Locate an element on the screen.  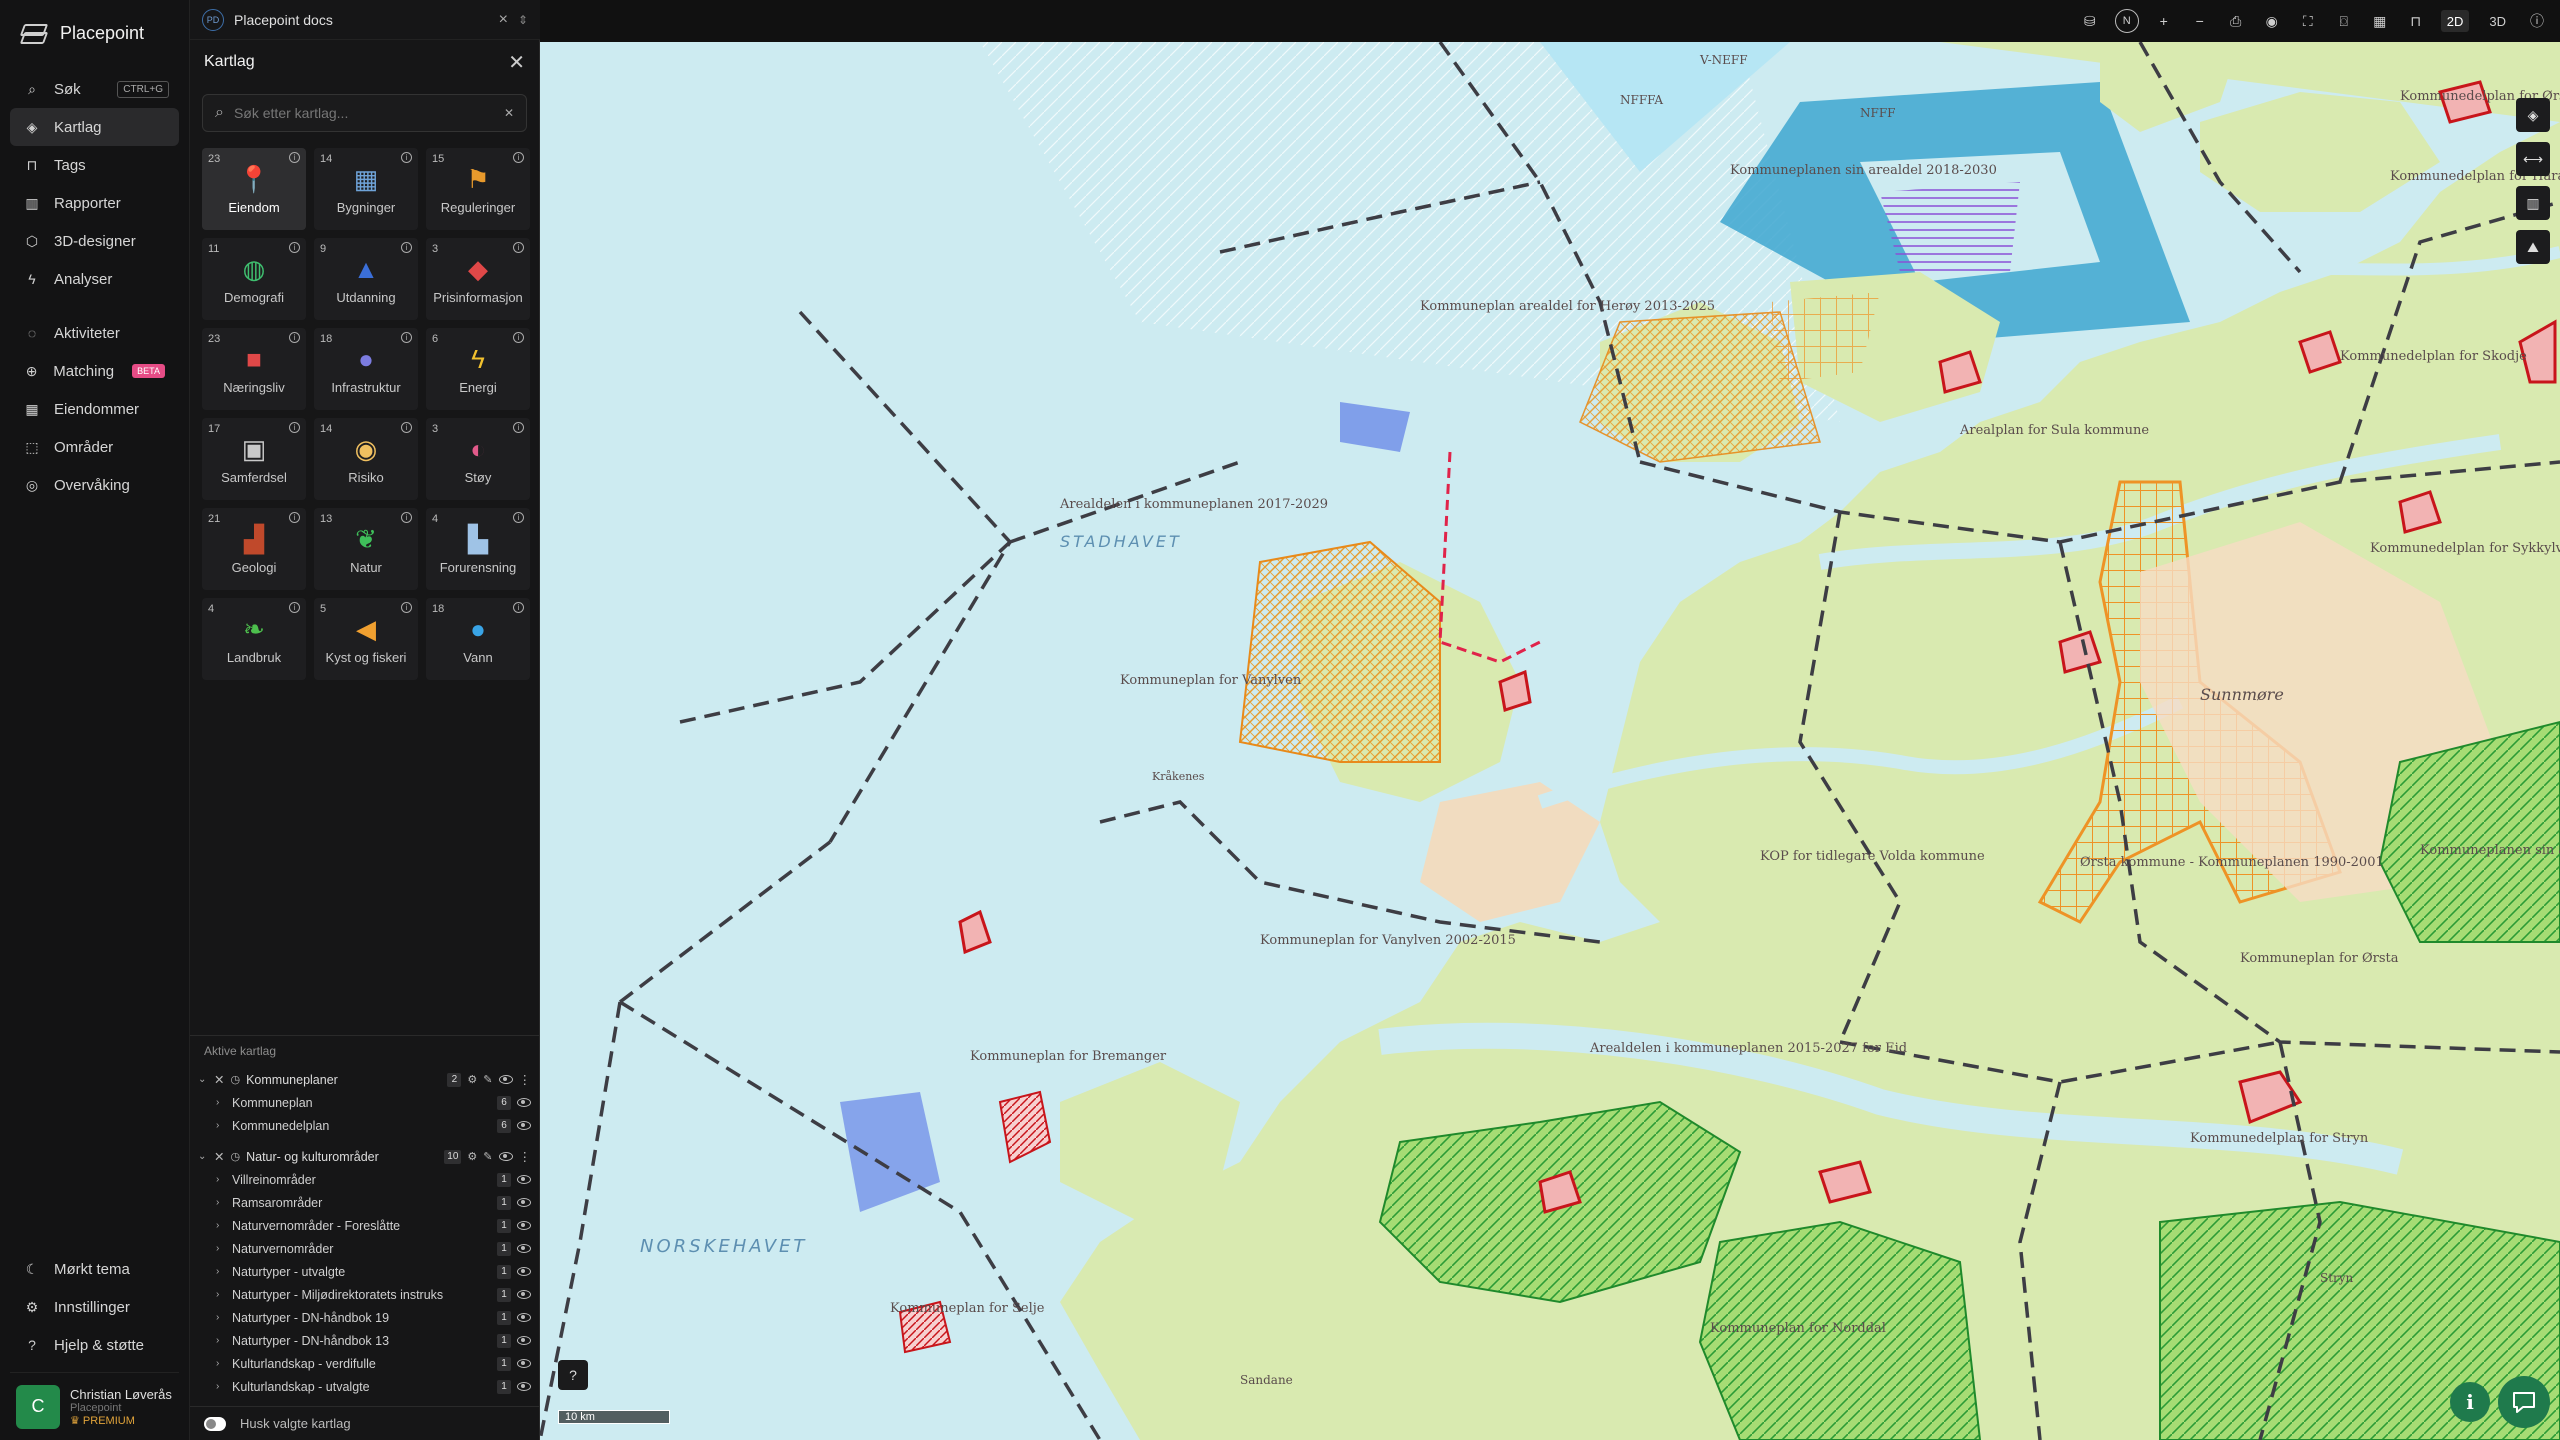
layer-row: › Naturvernområder 1 is located at coordinates (364, 1248).